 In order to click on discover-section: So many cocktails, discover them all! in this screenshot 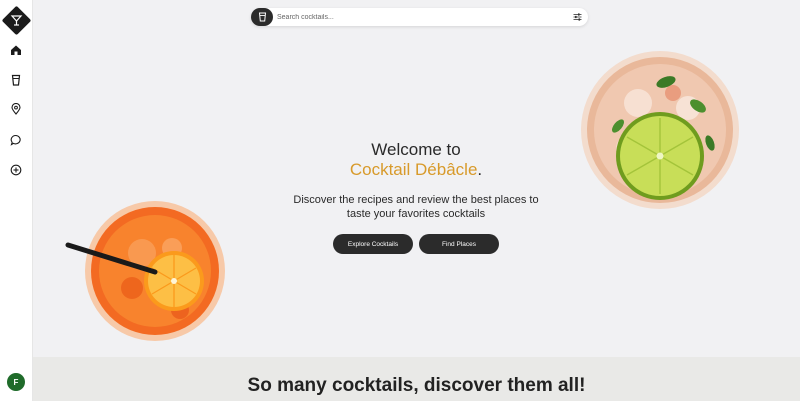, I will do `click(416, 379)`.